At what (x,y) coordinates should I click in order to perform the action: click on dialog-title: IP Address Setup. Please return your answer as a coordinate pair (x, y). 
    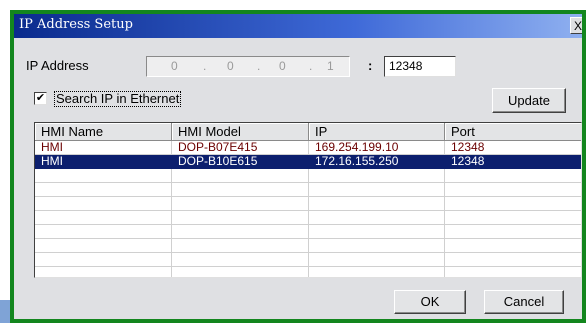
    Looking at the image, I should click on (76, 24).